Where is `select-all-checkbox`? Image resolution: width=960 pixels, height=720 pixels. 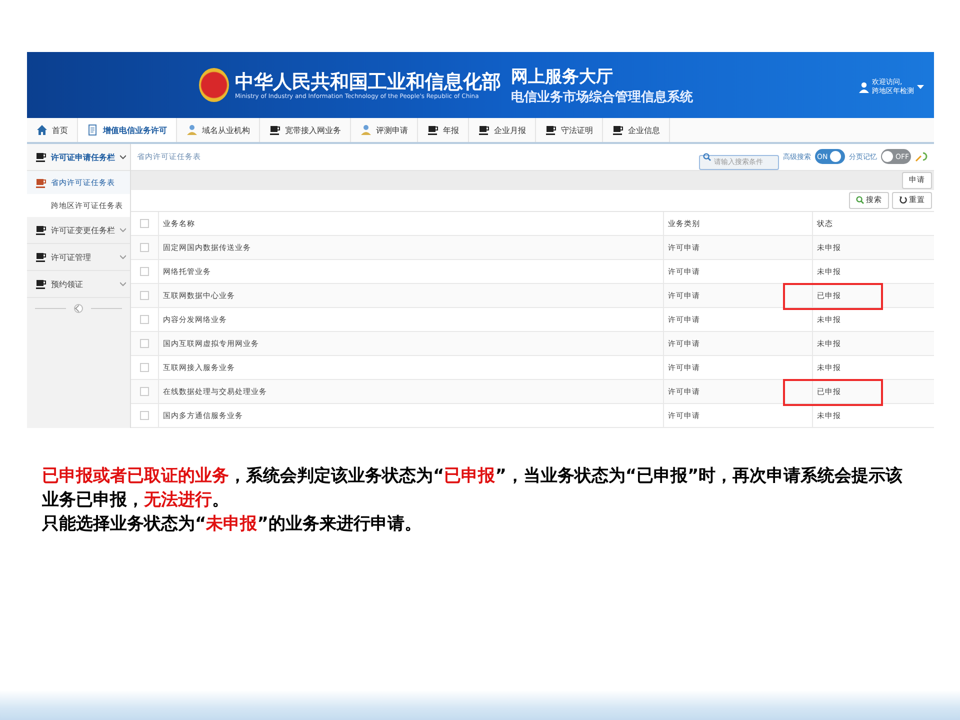
select-all-checkbox is located at coordinates (144, 223).